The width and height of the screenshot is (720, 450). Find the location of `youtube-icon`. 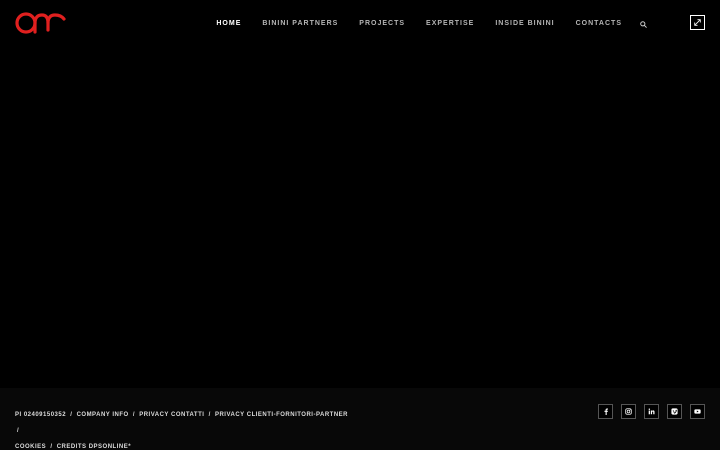

youtube-icon is located at coordinates (697, 411).